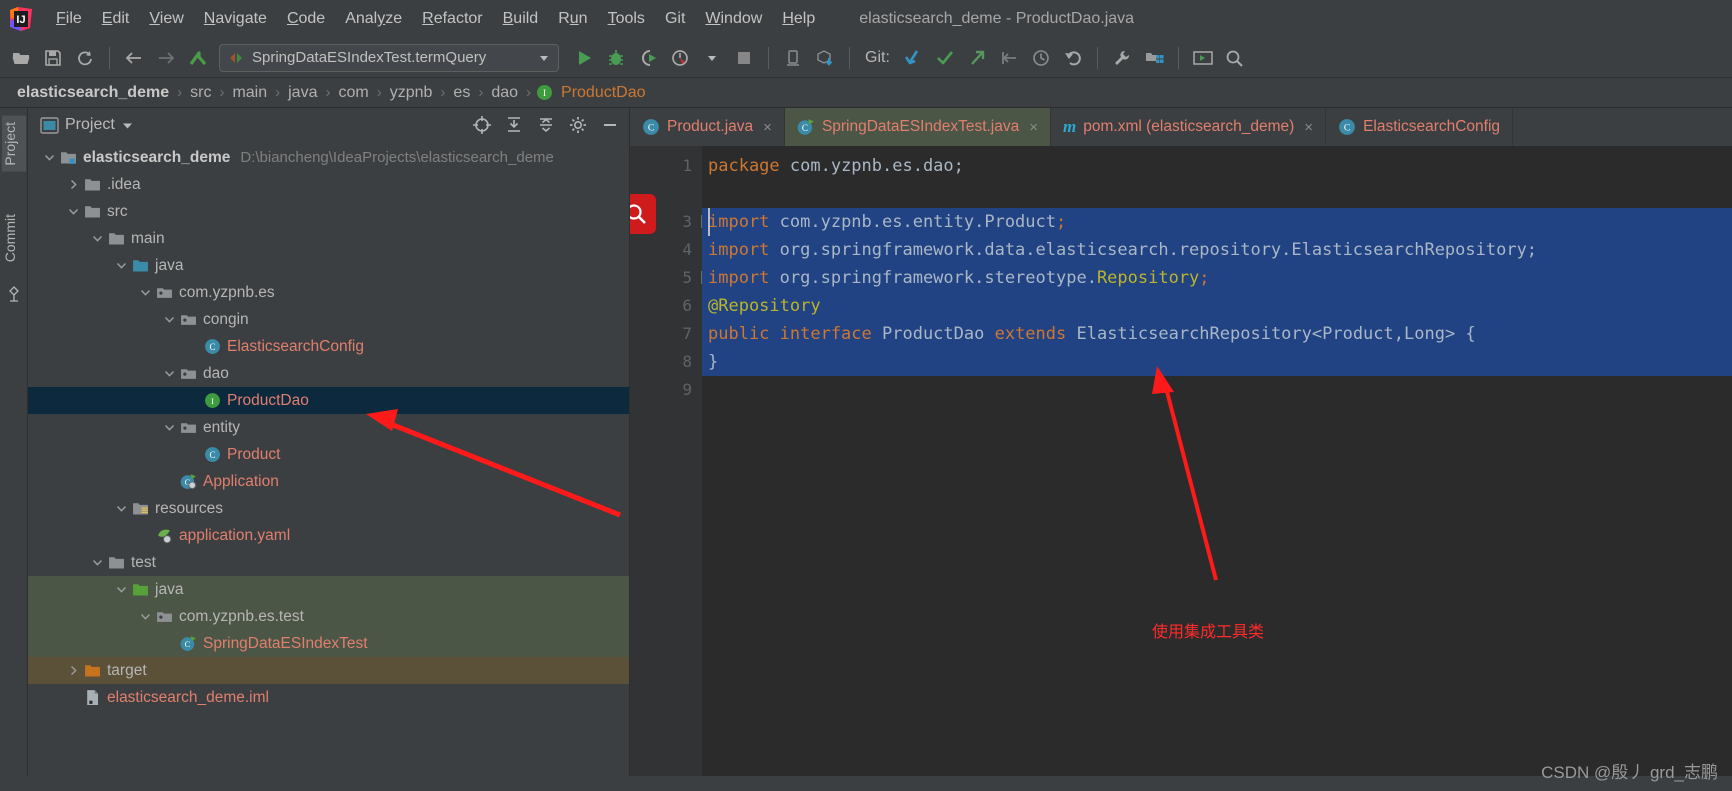  I want to click on run-button, so click(584, 58).